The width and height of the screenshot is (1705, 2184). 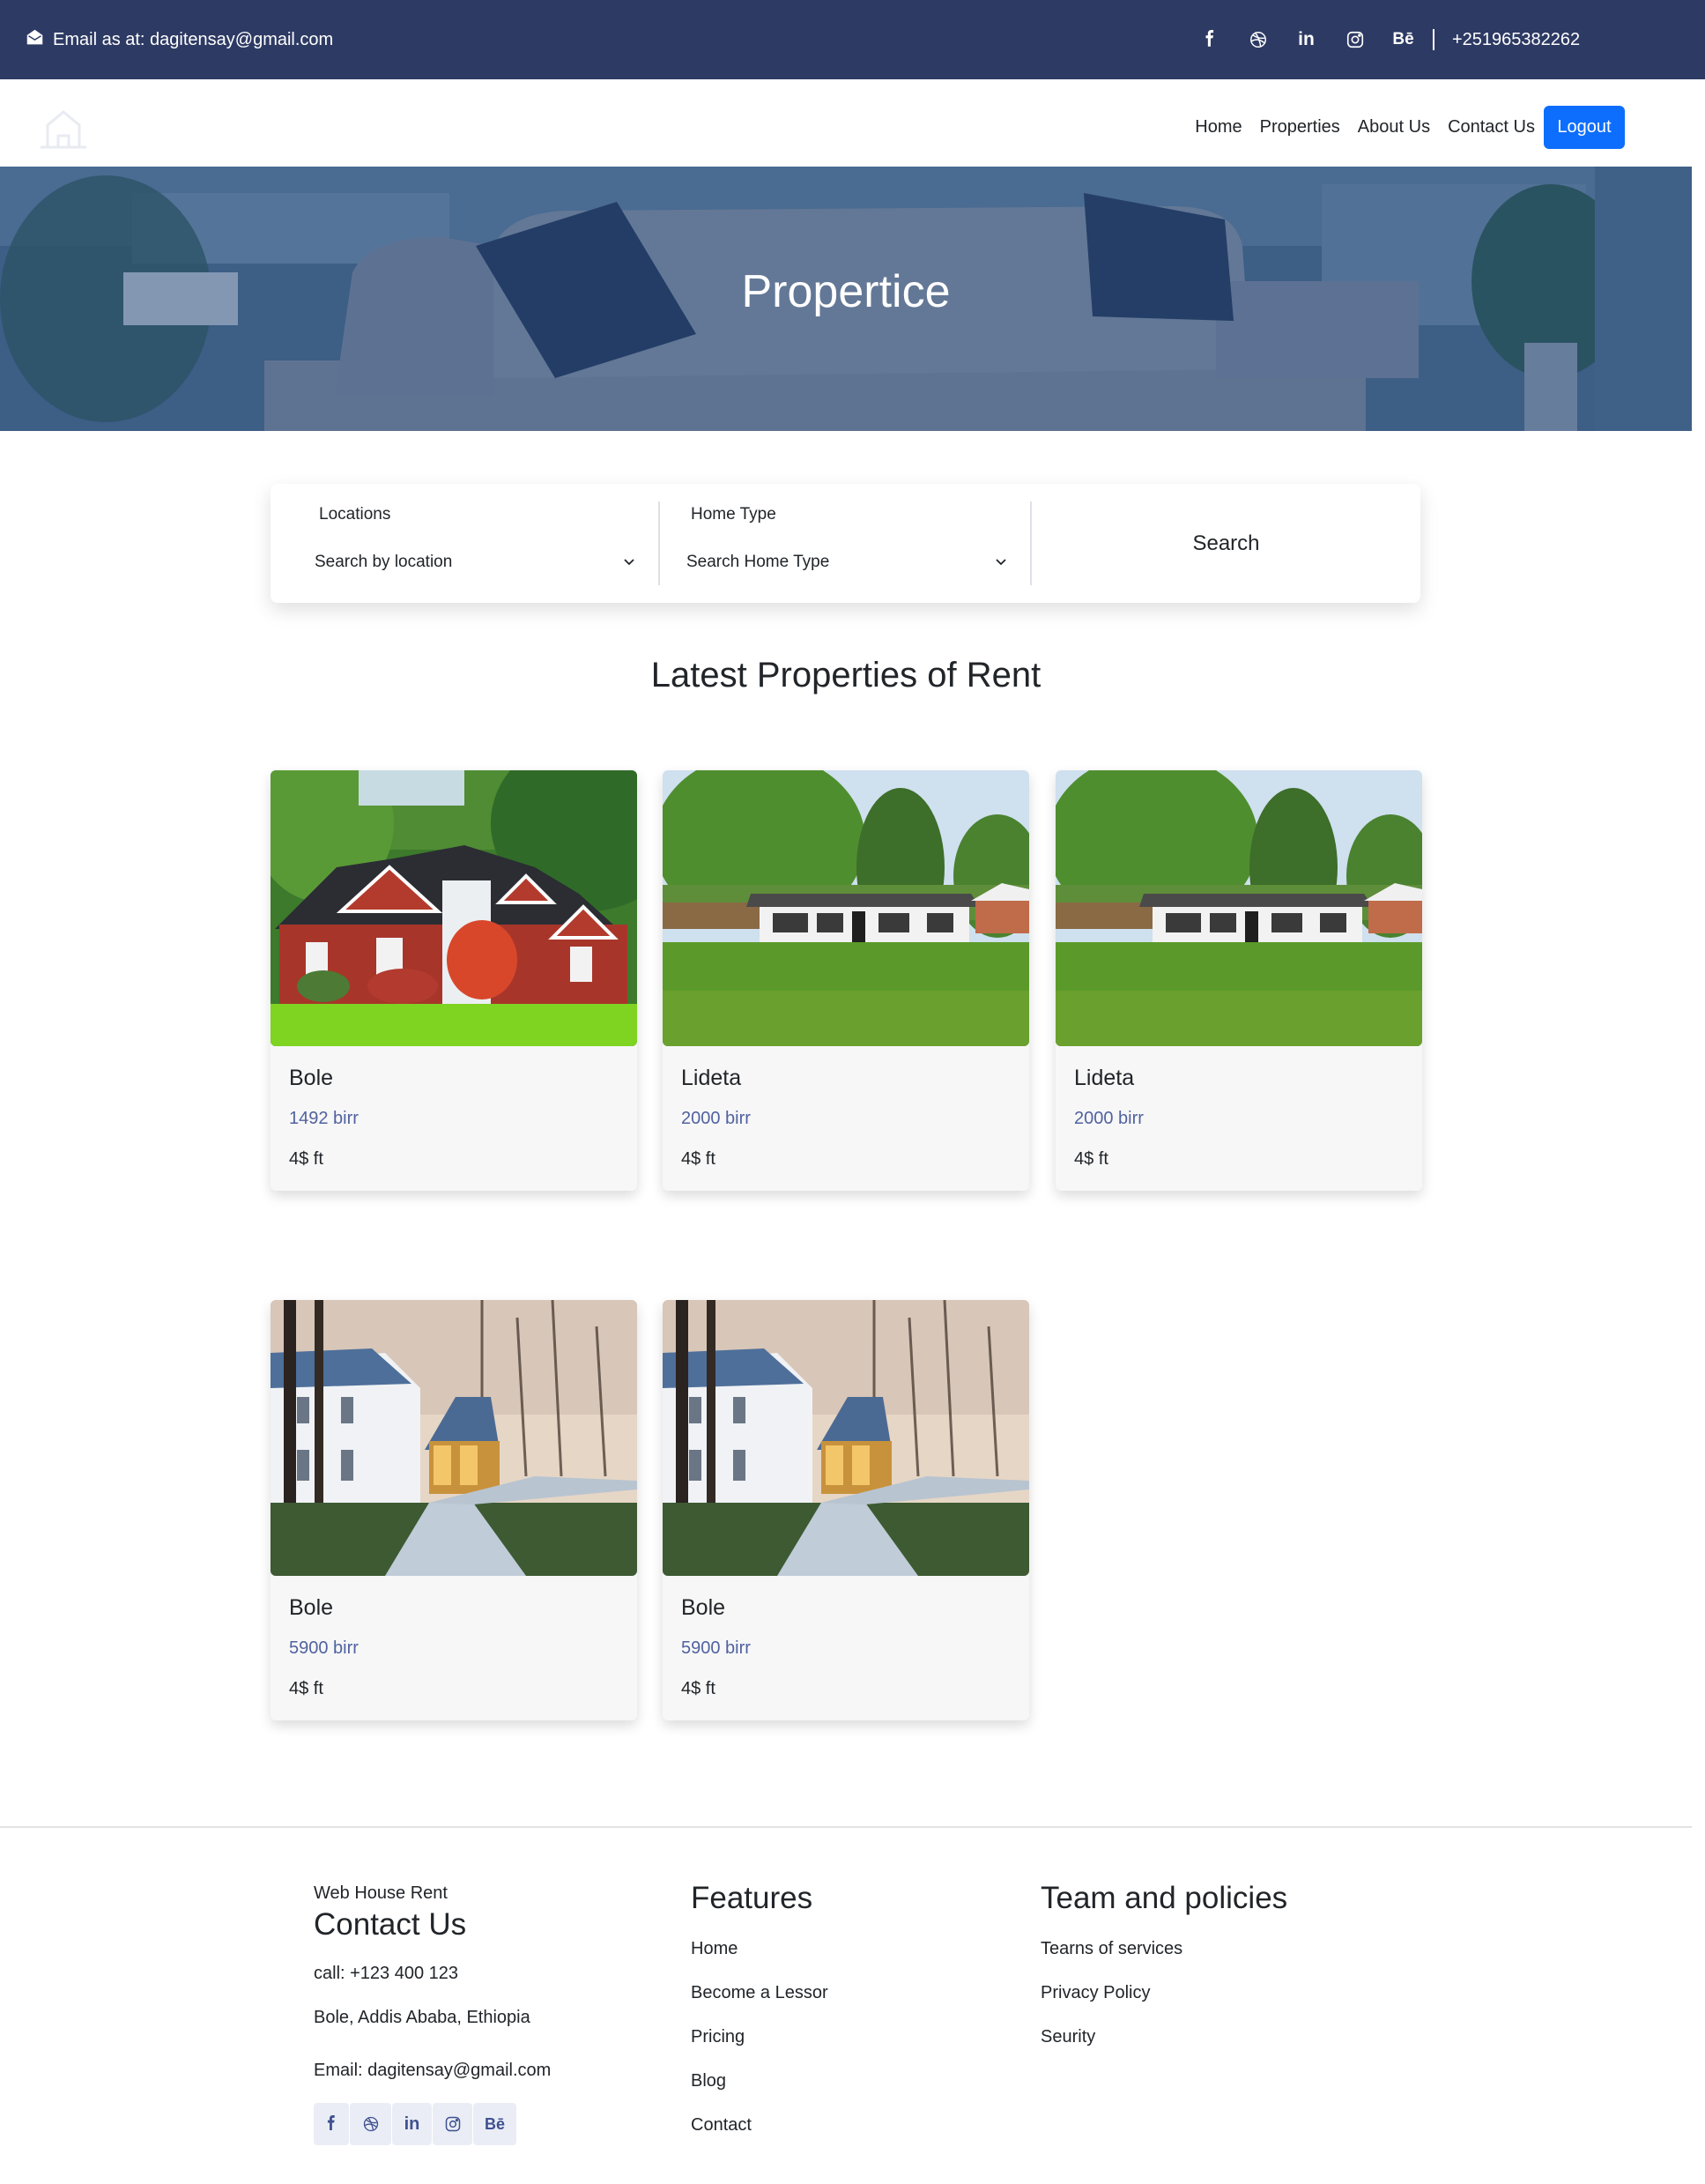 I want to click on home-type-label: Home Type, so click(x=734, y=514).